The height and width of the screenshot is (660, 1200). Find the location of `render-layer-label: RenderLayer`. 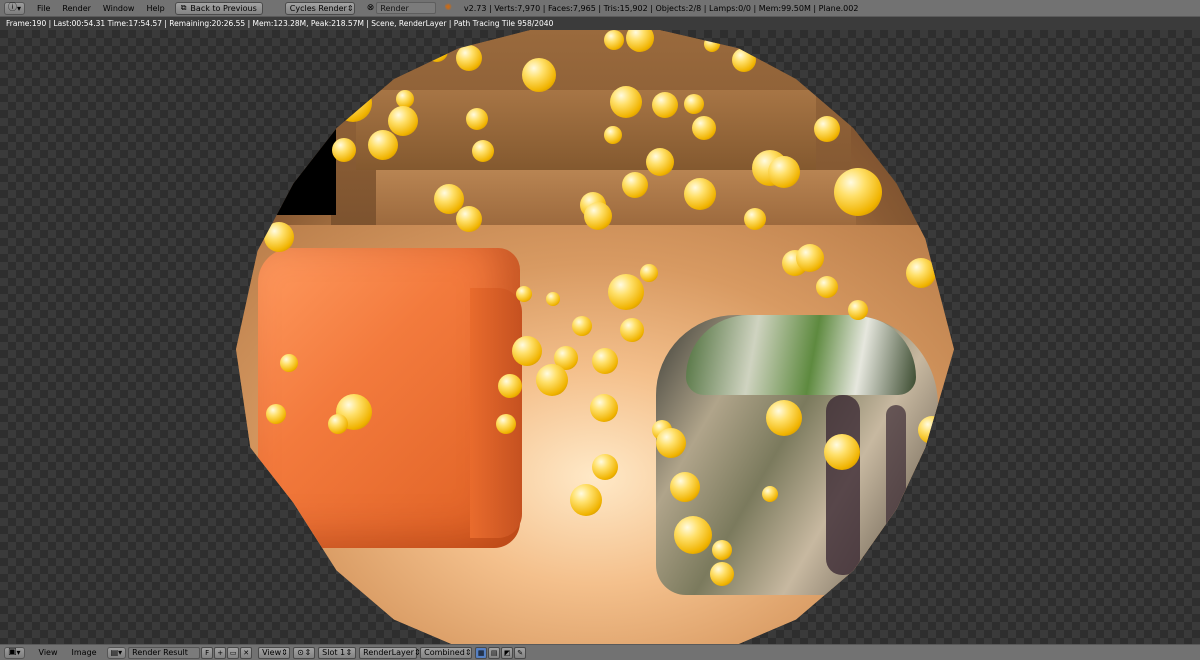

render-layer-label: RenderLayer is located at coordinates (388, 652).